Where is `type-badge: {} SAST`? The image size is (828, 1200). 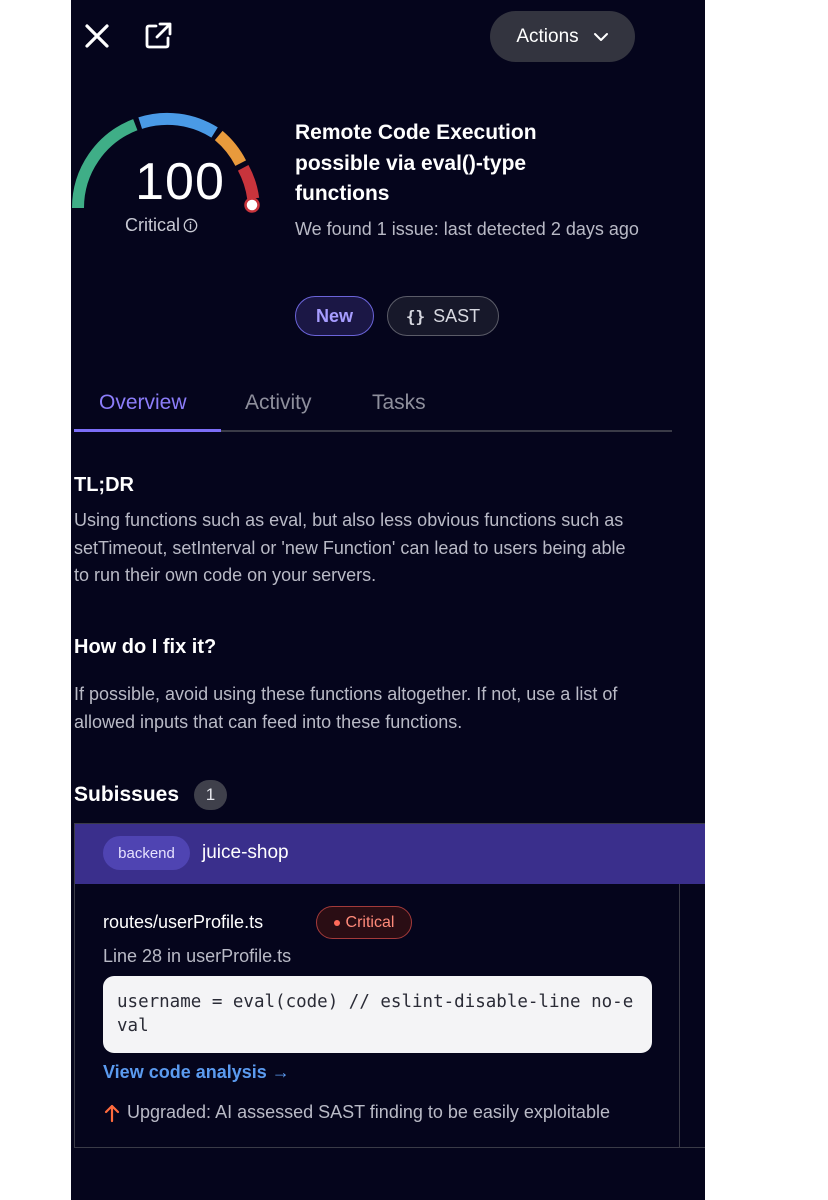
type-badge: {} SAST is located at coordinates (443, 316).